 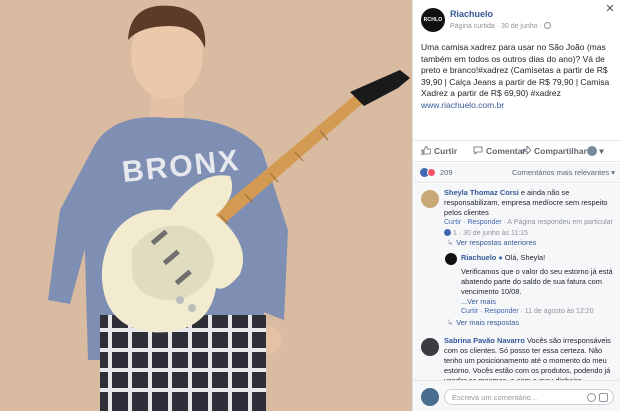 What do you see at coordinates (496, 26) in the screenshot?
I see `post-meta-text: Página curtida · 30 de junho ·` at bounding box center [496, 26].